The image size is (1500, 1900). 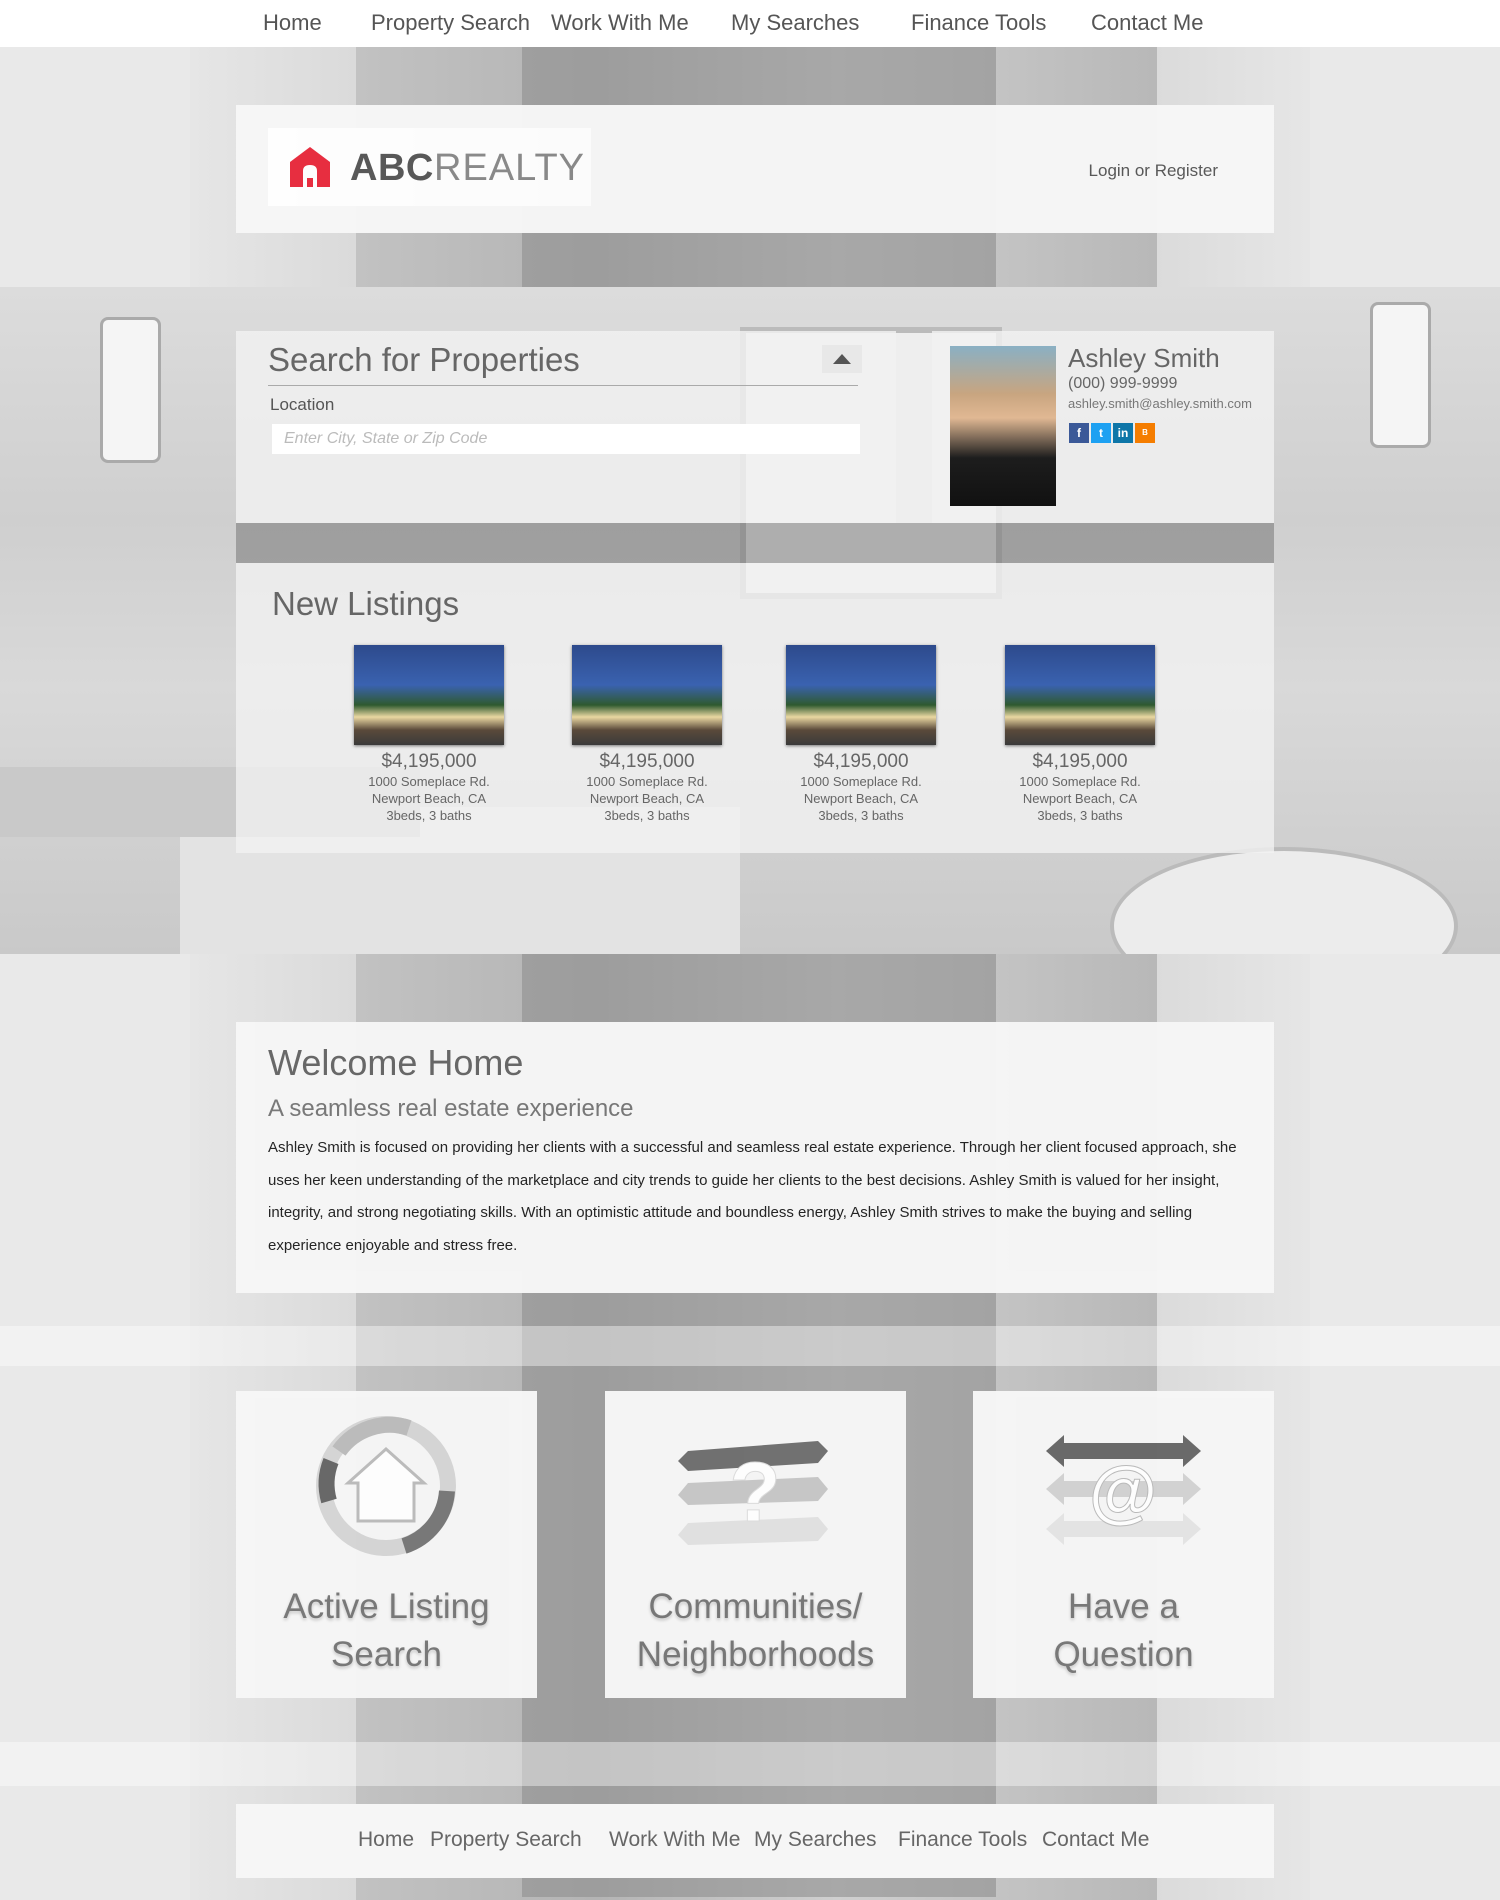 I want to click on logo-abc-text: ABC, so click(x=392, y=168).